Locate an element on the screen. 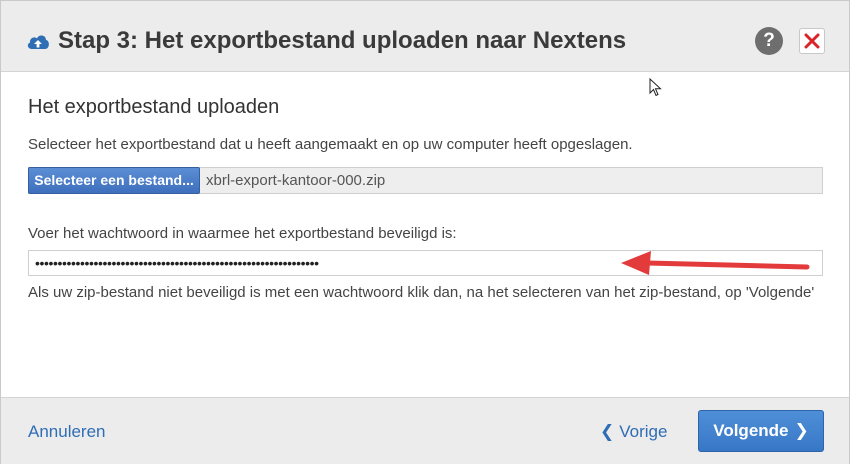 The height and width of the screenshot is (464, 850). close-button is located at coordinates (812, 41).